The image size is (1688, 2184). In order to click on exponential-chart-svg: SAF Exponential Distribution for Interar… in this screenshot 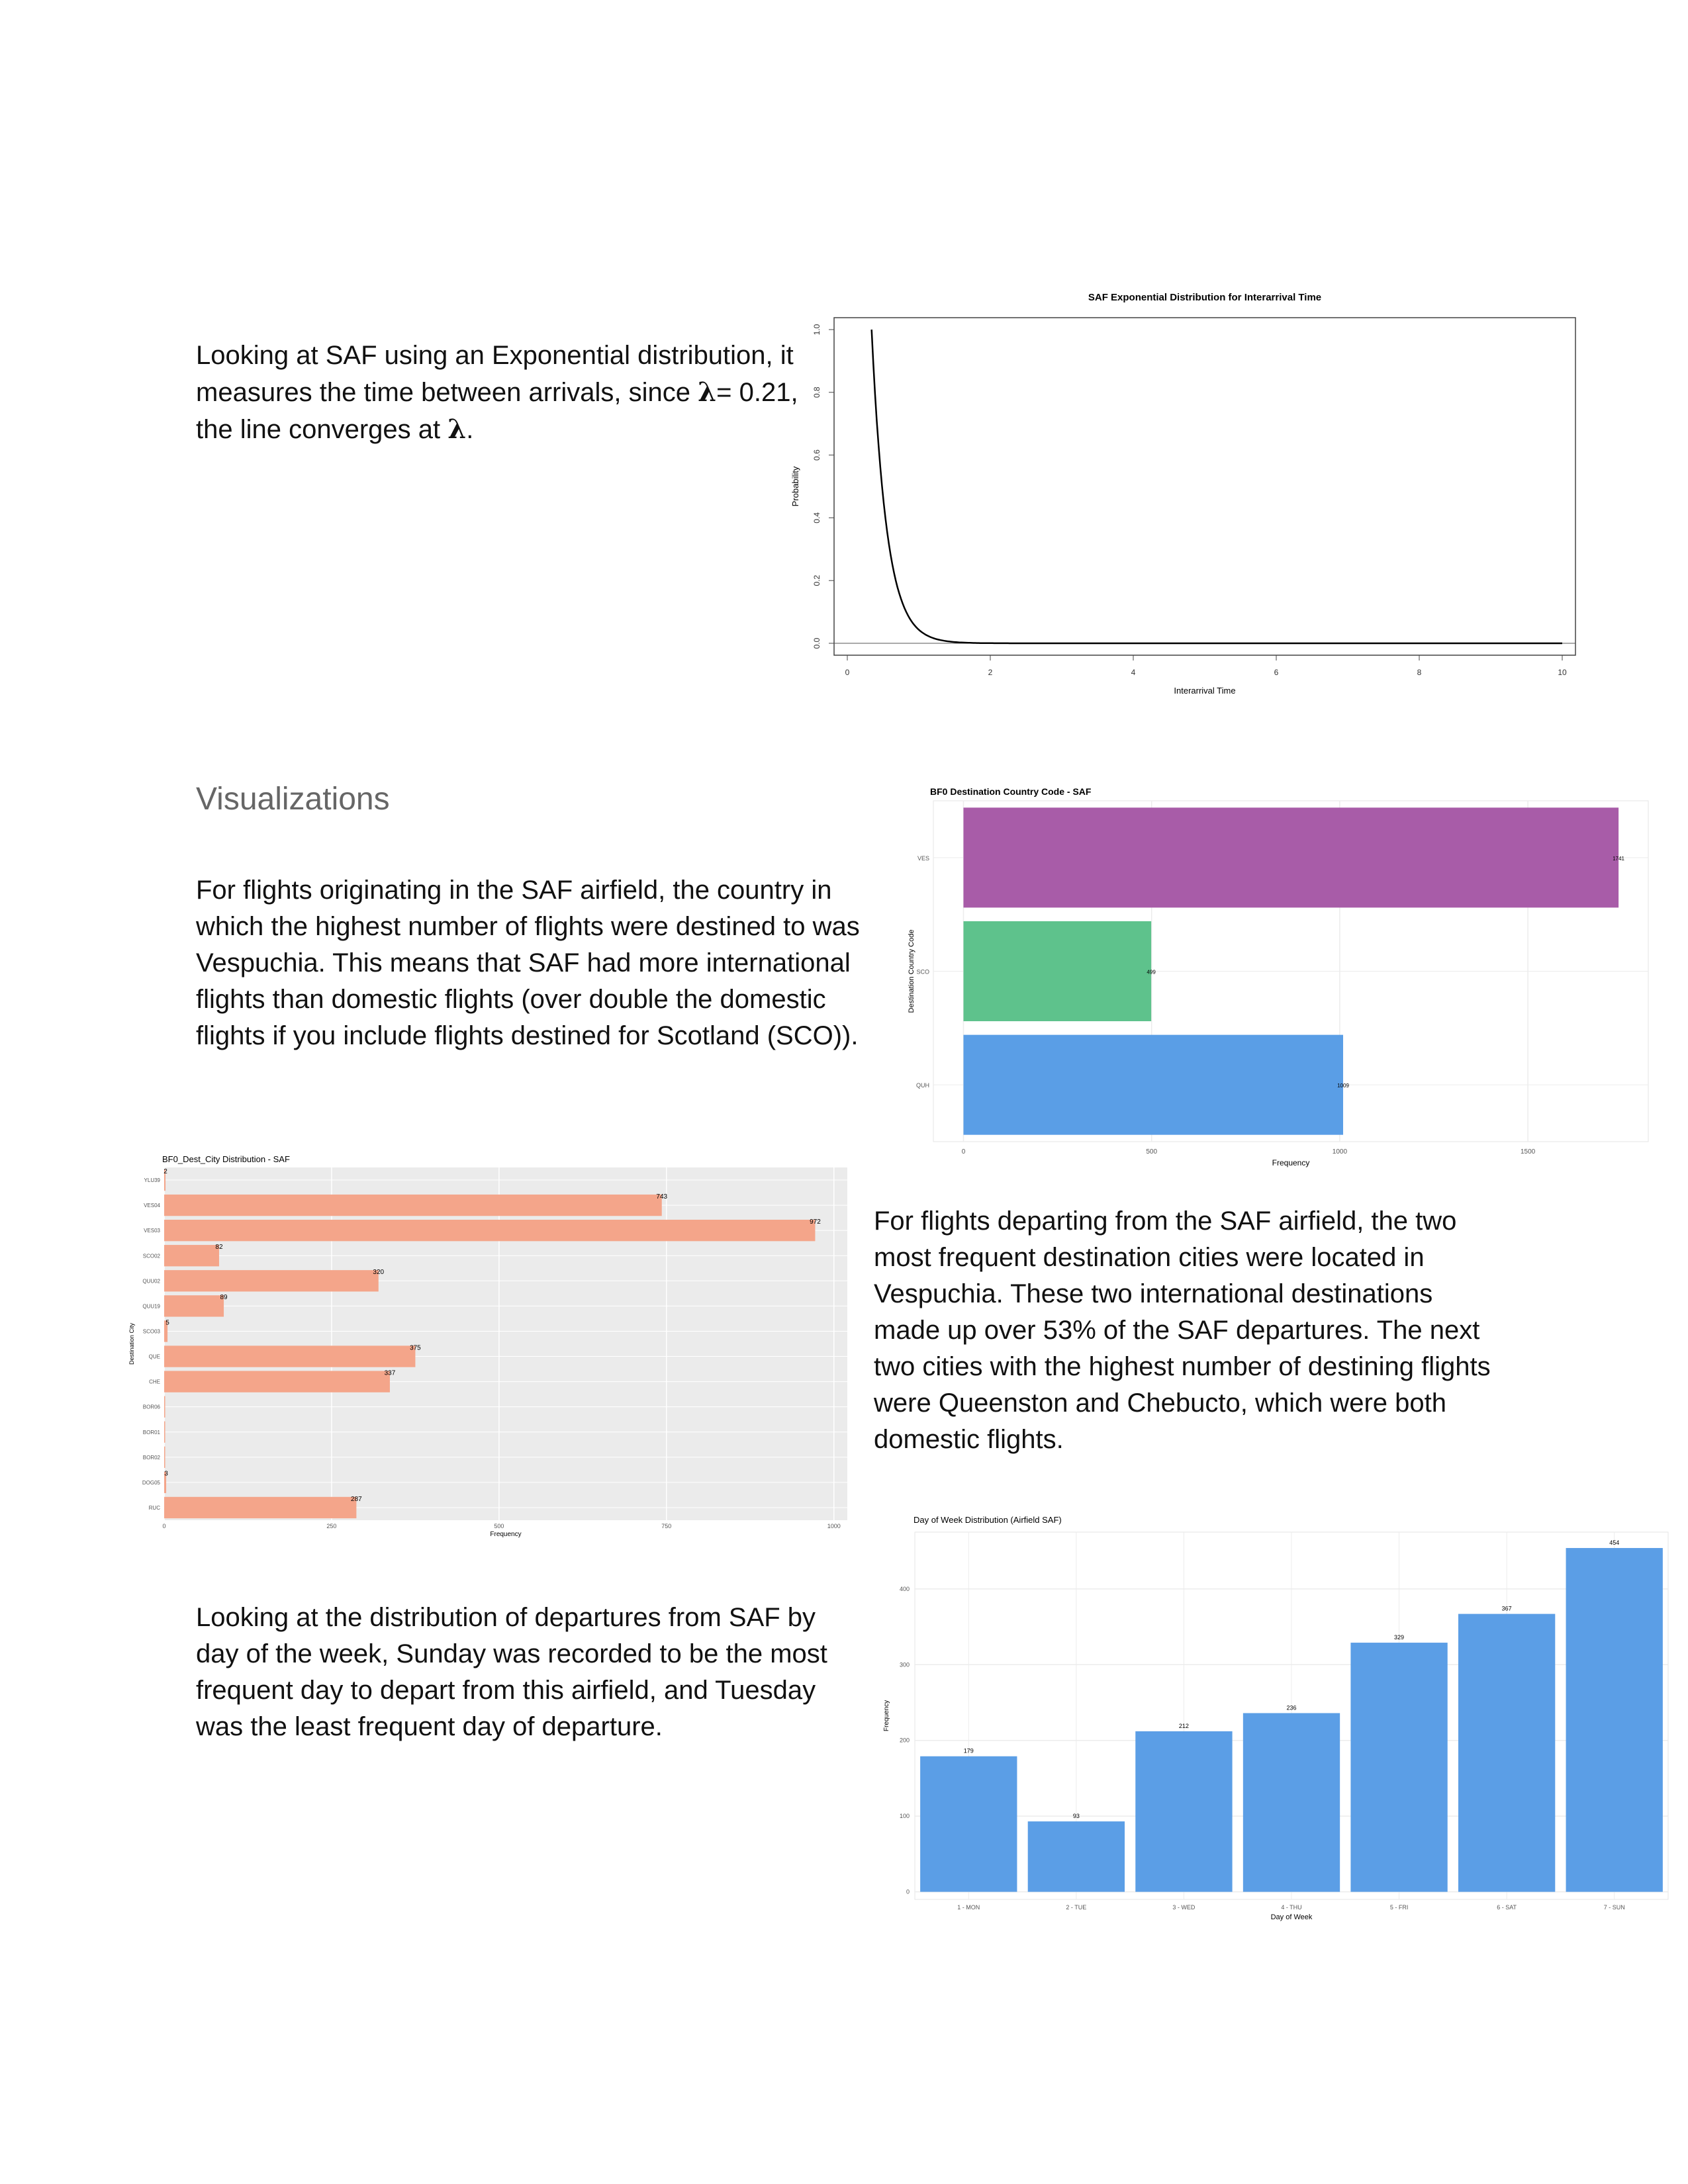, I will do `click(1183, 494)`.